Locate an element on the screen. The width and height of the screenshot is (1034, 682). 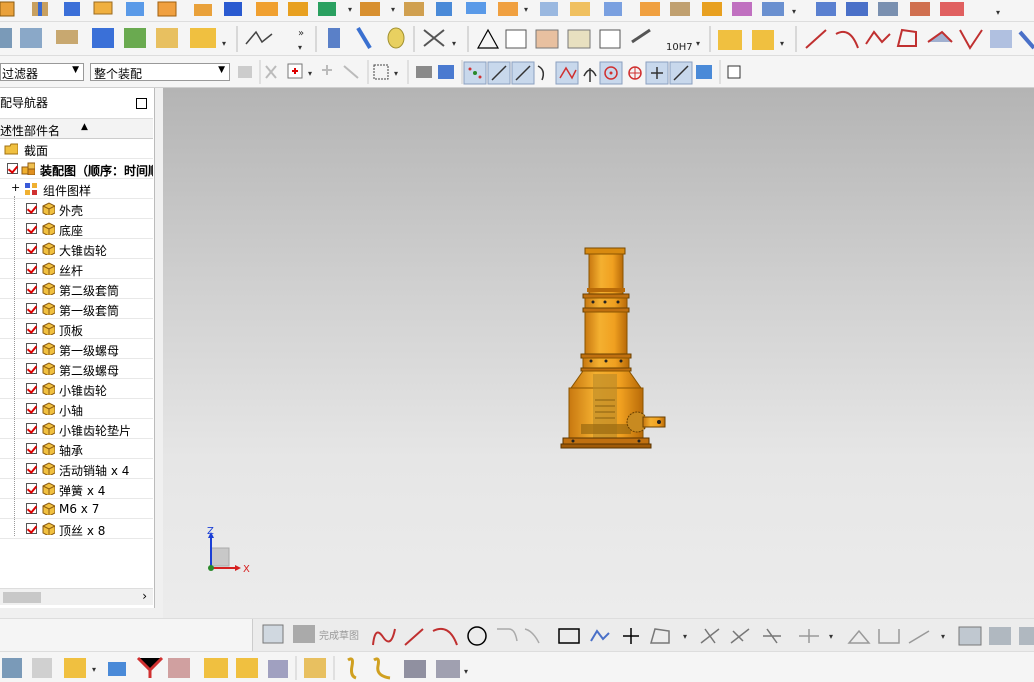
scrollbar-thumb is located at coordinates (22, 597).